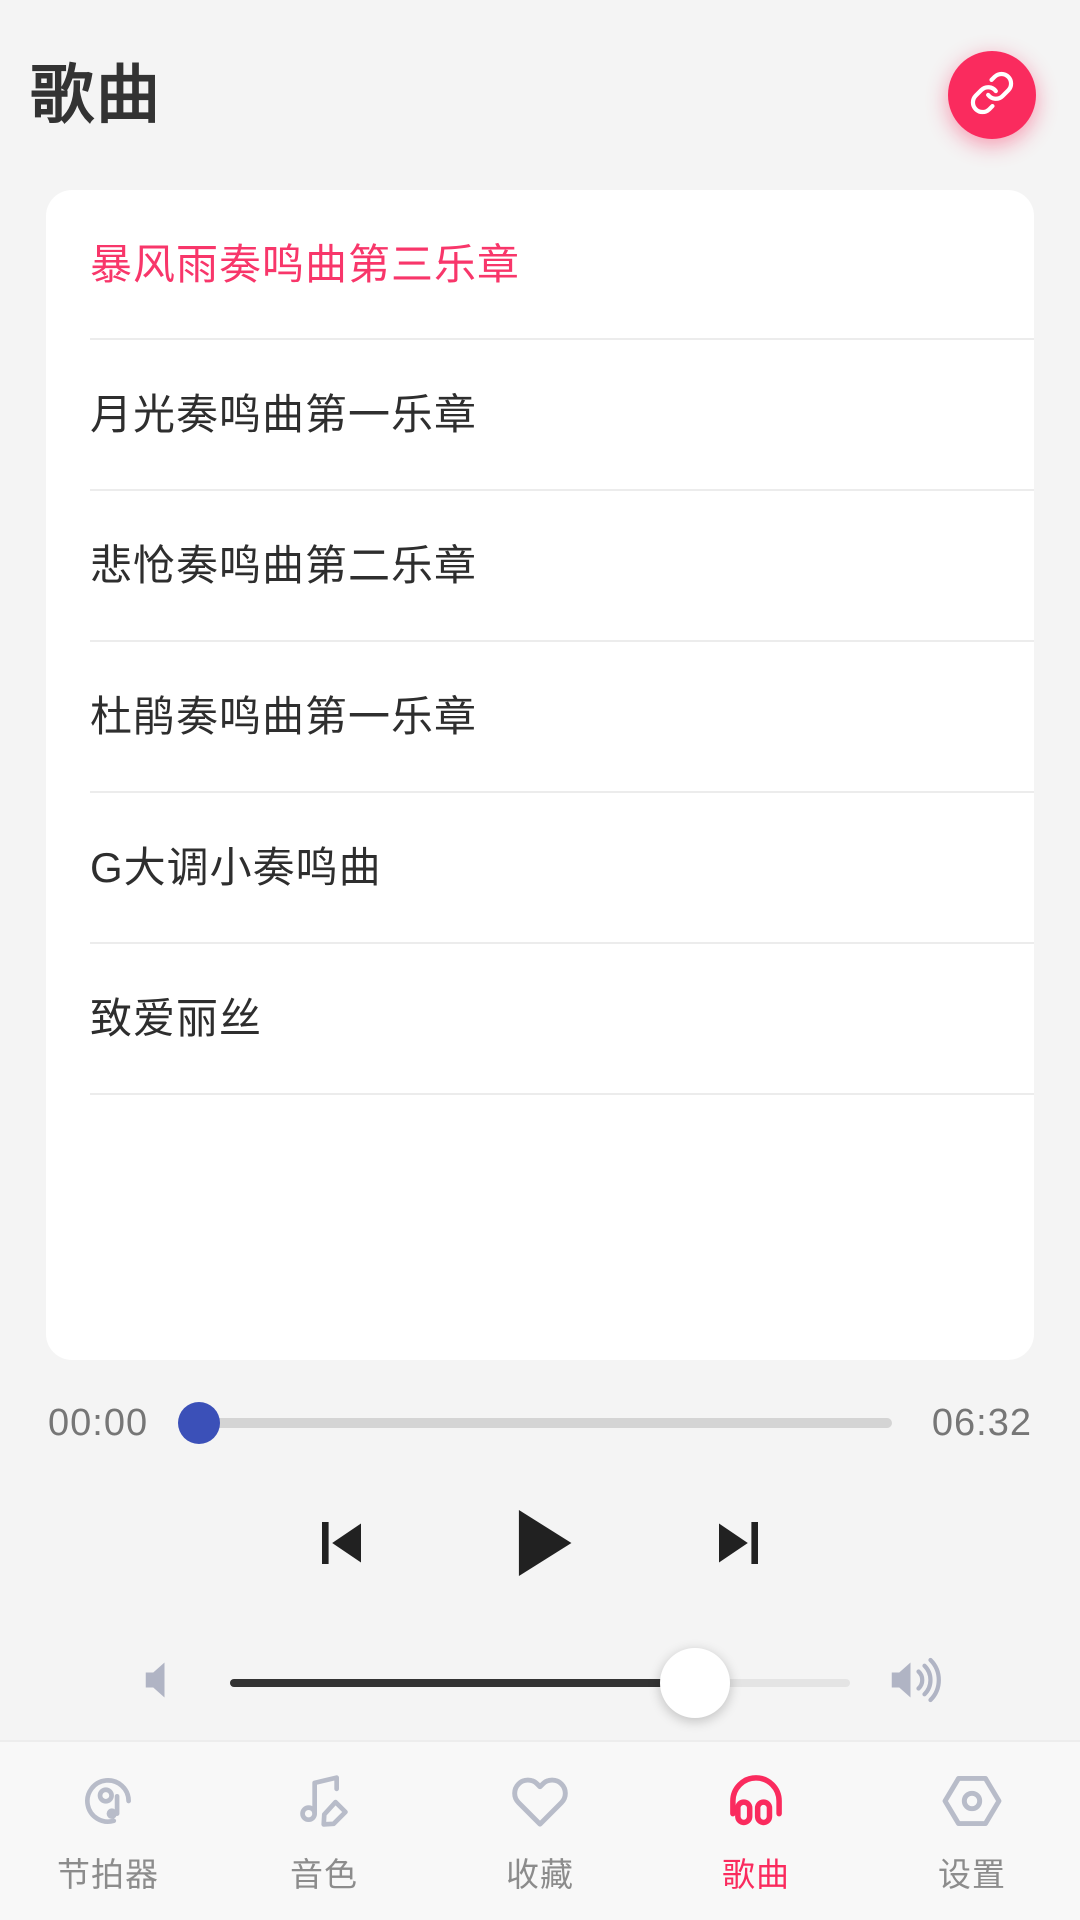  I want to click on volume-row, so click(540, 1682).